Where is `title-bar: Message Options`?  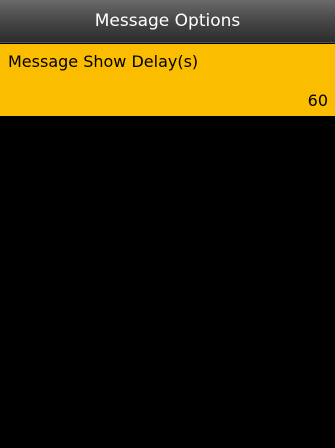 title-bar: Message Options is located at coordinates (167, 21).